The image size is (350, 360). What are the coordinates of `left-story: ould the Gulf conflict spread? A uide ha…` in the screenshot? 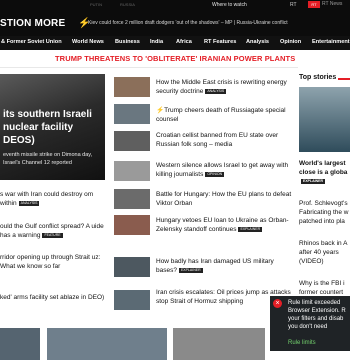 It's located at (52, 231).